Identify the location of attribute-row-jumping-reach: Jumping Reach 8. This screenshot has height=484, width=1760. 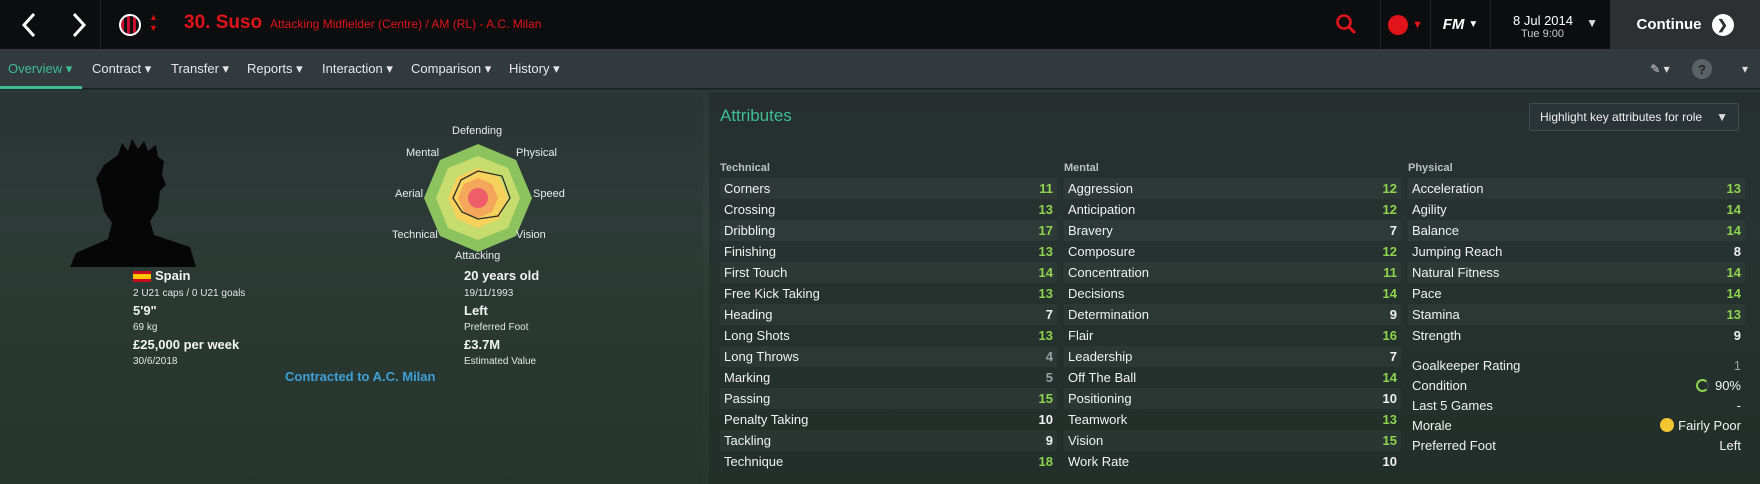
(1576, 251).